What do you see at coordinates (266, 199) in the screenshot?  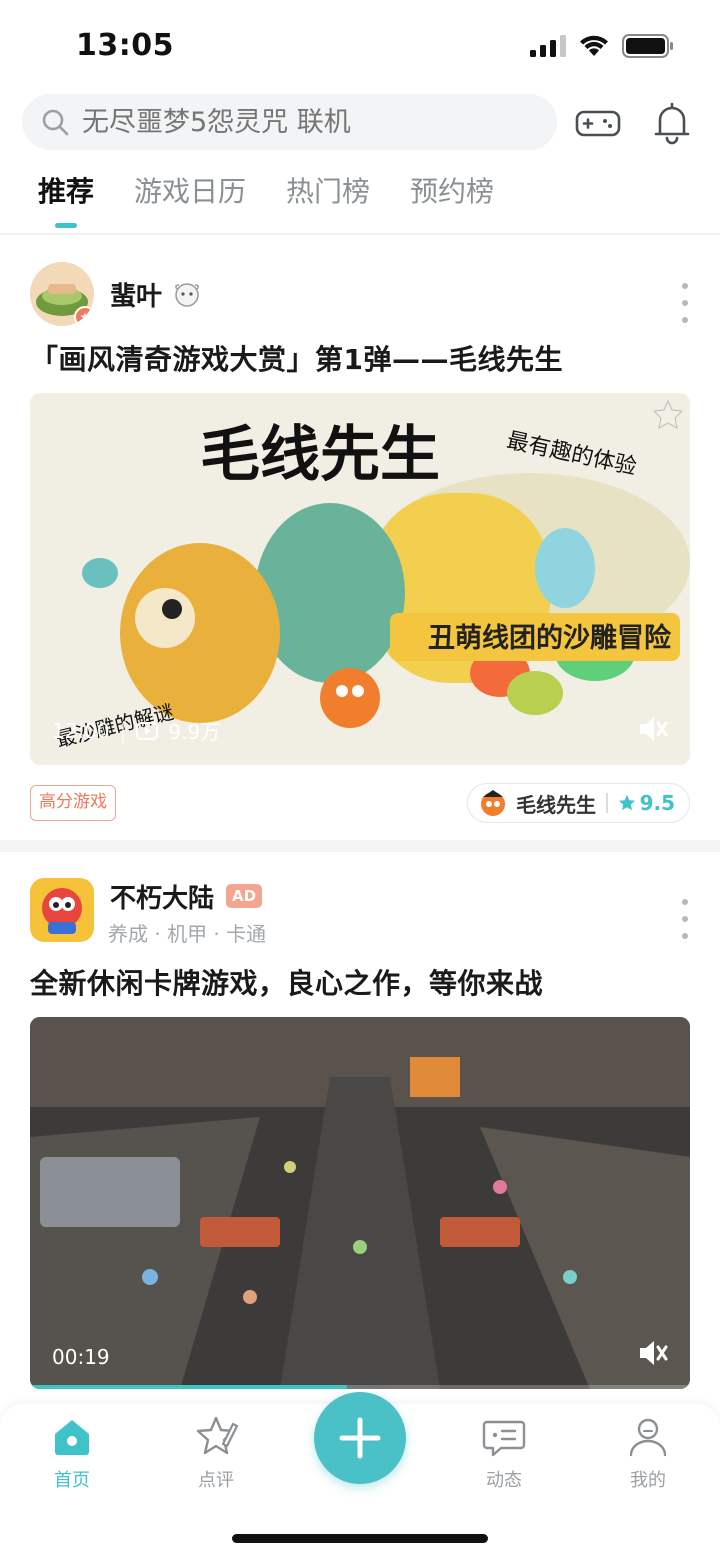 I see `top-tabs: 推荐 游戏日历 热门榜 预约榜` at bounding box center [266, 199].